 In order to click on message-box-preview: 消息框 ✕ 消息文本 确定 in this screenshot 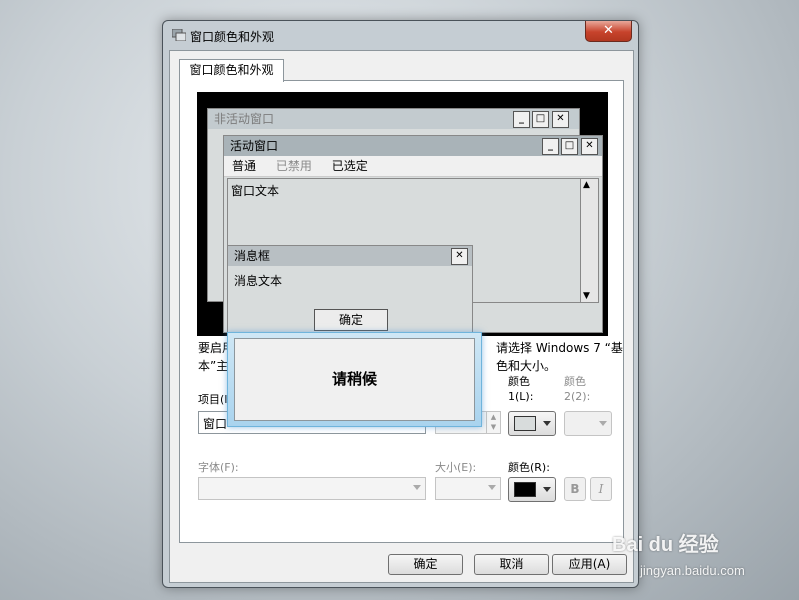, I will do `click(350, 293)`.